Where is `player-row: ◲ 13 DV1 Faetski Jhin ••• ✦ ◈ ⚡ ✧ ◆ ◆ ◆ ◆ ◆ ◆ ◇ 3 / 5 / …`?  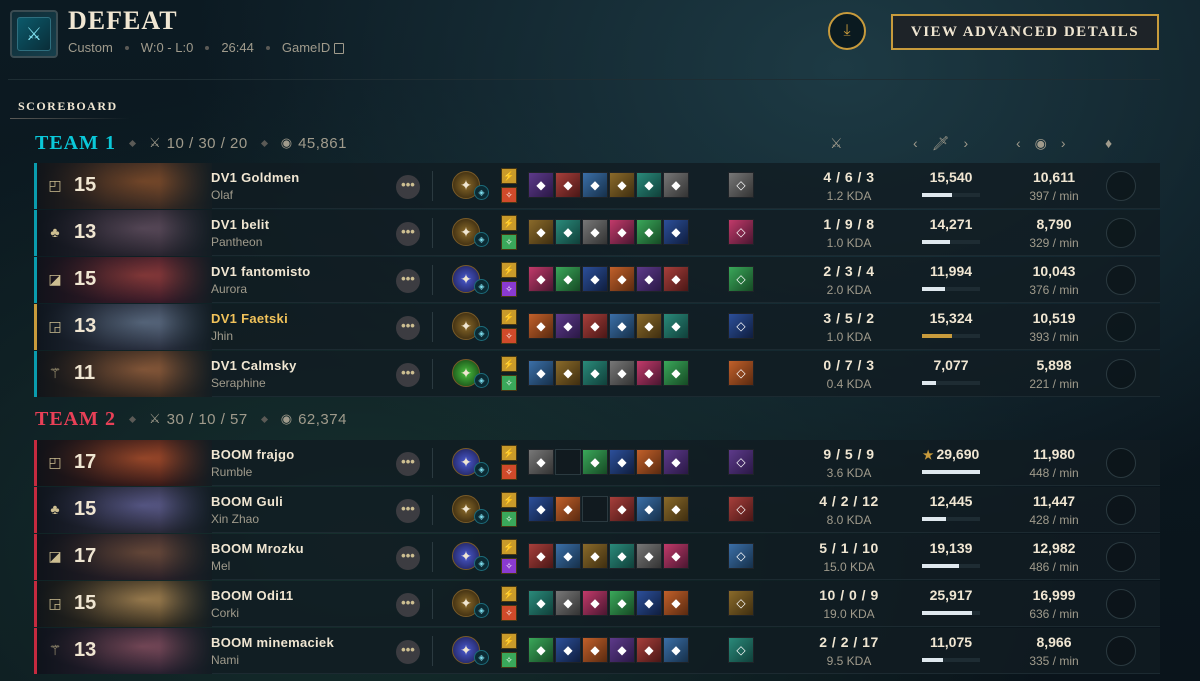
player-row: ◲ 13 DV1 Faetski Jhin ••• ✦ ◈ ⚡ ✧ ◆ ◆ ◆ ◆ ◆ ◆ ◇ 3 / 5 / … is located at coordinates (597, 327).